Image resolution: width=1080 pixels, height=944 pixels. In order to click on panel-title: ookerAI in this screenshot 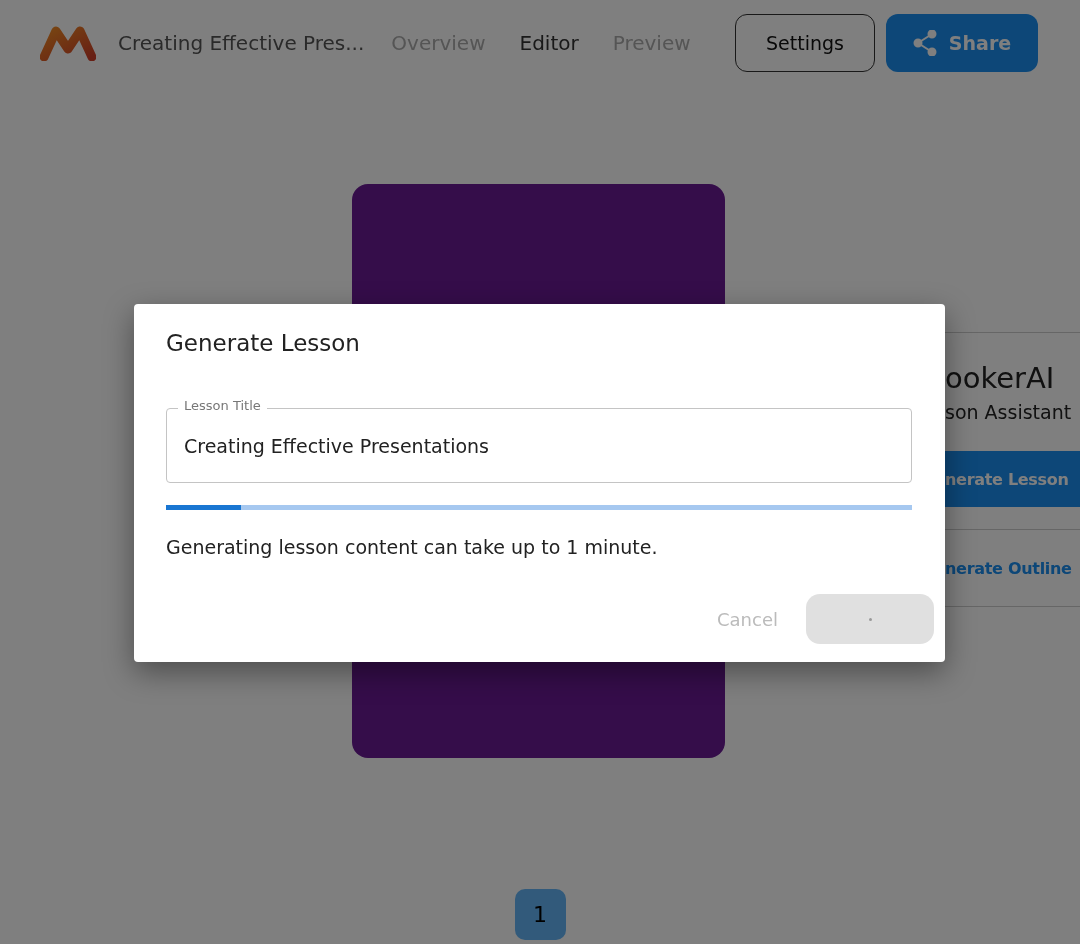, I will do `click(1000, 378)`.